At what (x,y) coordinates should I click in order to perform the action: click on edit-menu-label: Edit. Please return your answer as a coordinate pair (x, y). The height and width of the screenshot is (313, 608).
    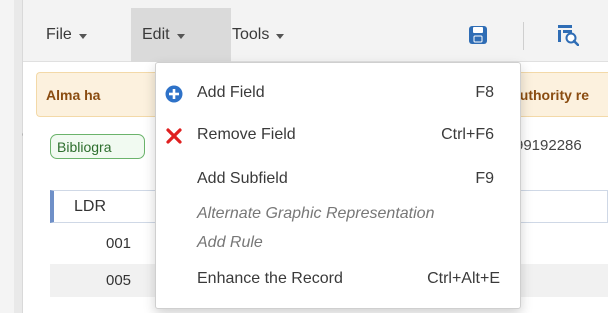
    Looking at the image, I should click on (156, 34).